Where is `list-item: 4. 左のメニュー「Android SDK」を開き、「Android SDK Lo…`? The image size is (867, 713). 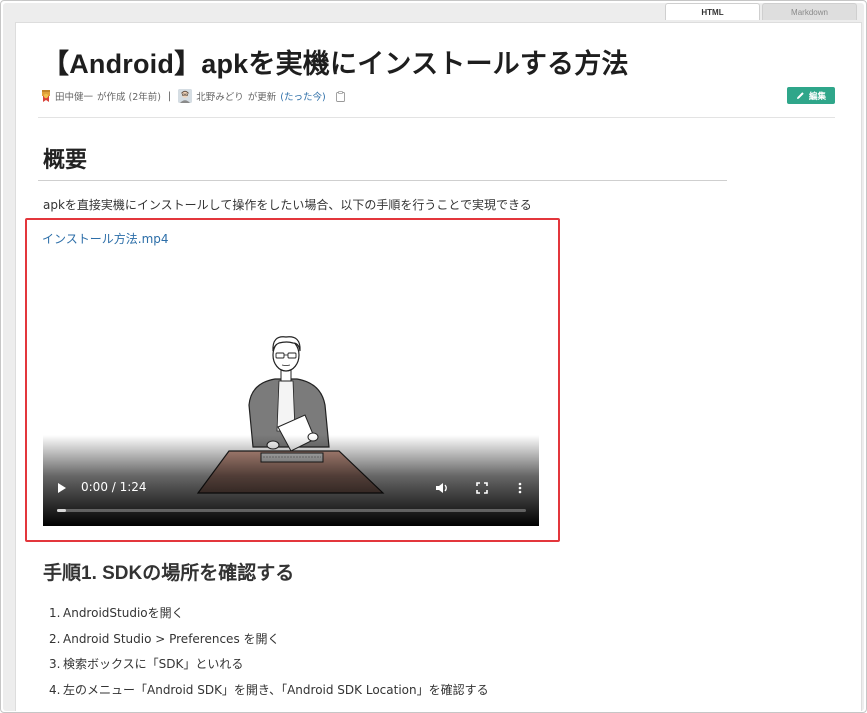 list-item: 4. 左のメニュー「Android SDK」を開き、「Android SDK Lo… is located at coordinates (269, 689).